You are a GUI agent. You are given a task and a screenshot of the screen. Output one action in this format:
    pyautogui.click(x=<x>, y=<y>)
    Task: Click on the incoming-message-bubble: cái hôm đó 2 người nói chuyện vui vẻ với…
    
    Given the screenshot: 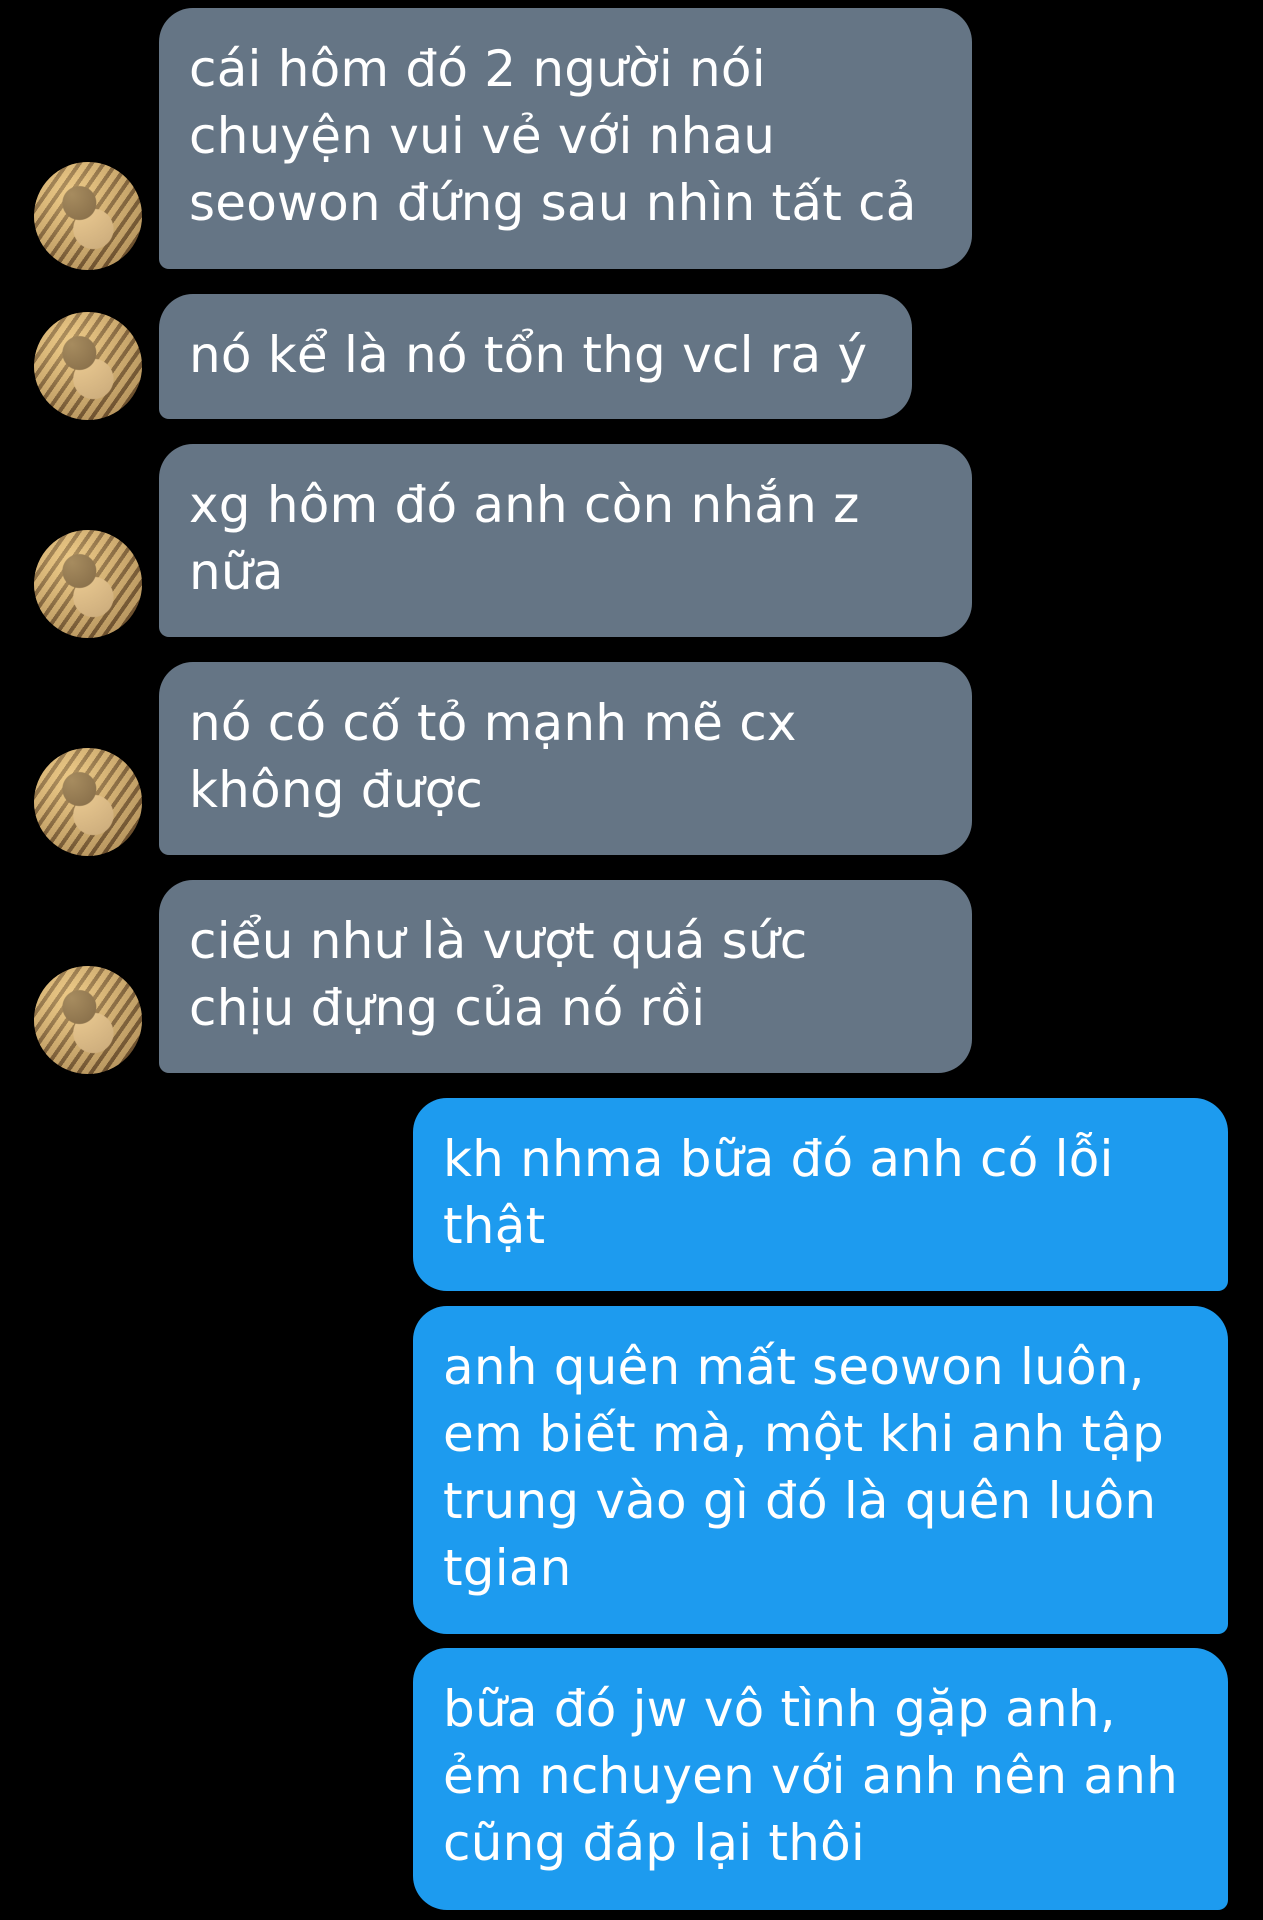 What is the action you would take?
    pyautogui.click(x=565, y=138)
    